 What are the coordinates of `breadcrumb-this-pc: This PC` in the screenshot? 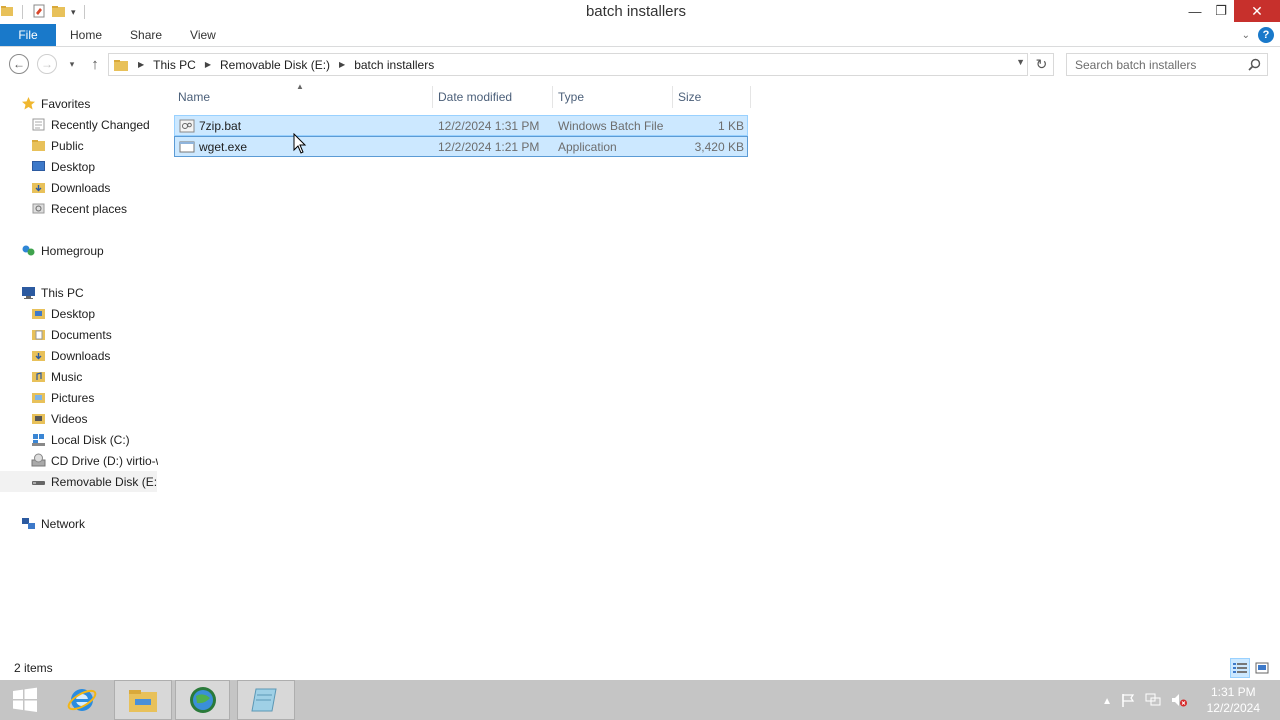 It's located at (174, 65).